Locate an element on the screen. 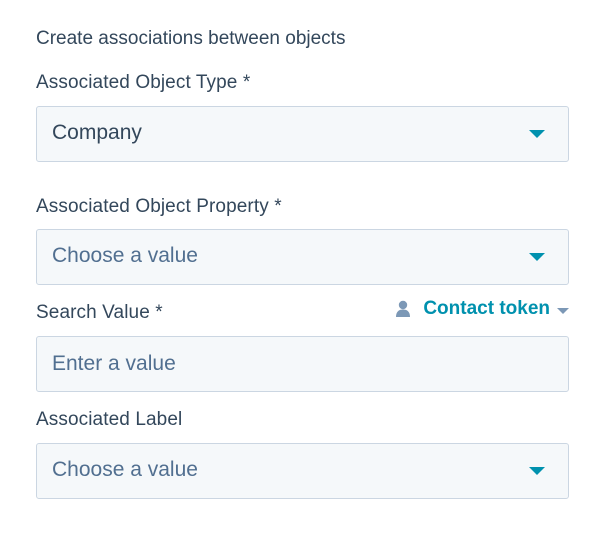  search-value-label: Search Value * is located at coordinates (99, 312).